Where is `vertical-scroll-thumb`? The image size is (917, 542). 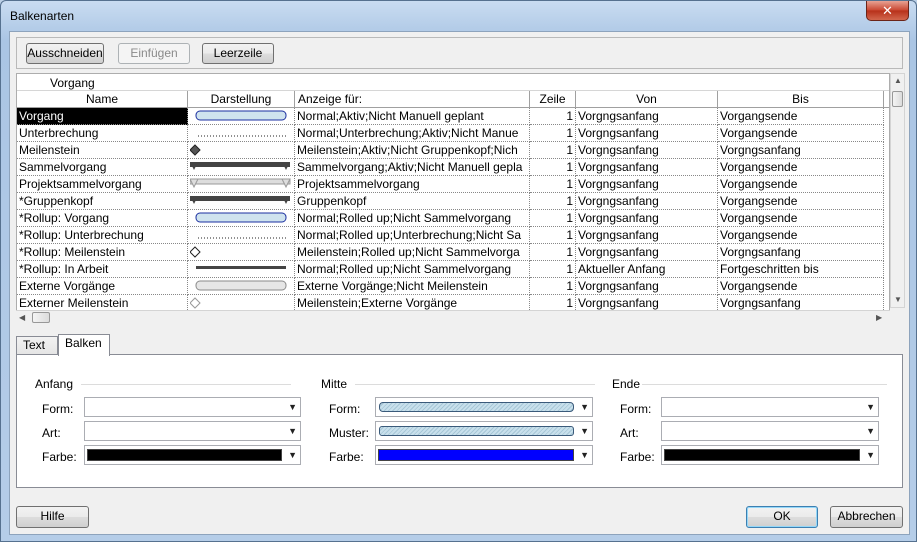
vertical-scroll-thumb is located at coordinates (897, 99).